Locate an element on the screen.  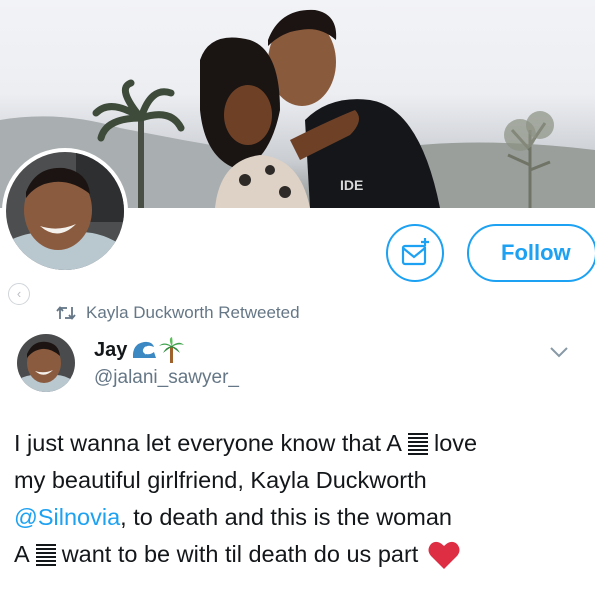
tweet-author-display-name: Jay is located at coordinates (110, 350).